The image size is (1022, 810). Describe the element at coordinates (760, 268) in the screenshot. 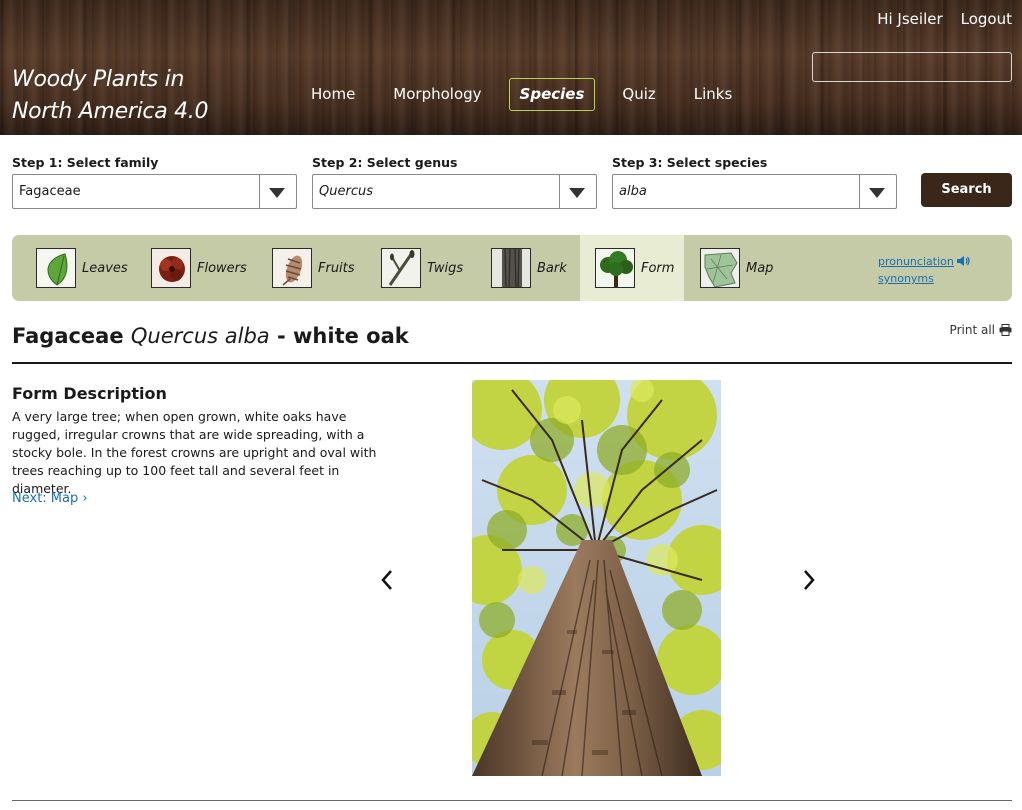

I see `tab-map-label: Map` at that location.